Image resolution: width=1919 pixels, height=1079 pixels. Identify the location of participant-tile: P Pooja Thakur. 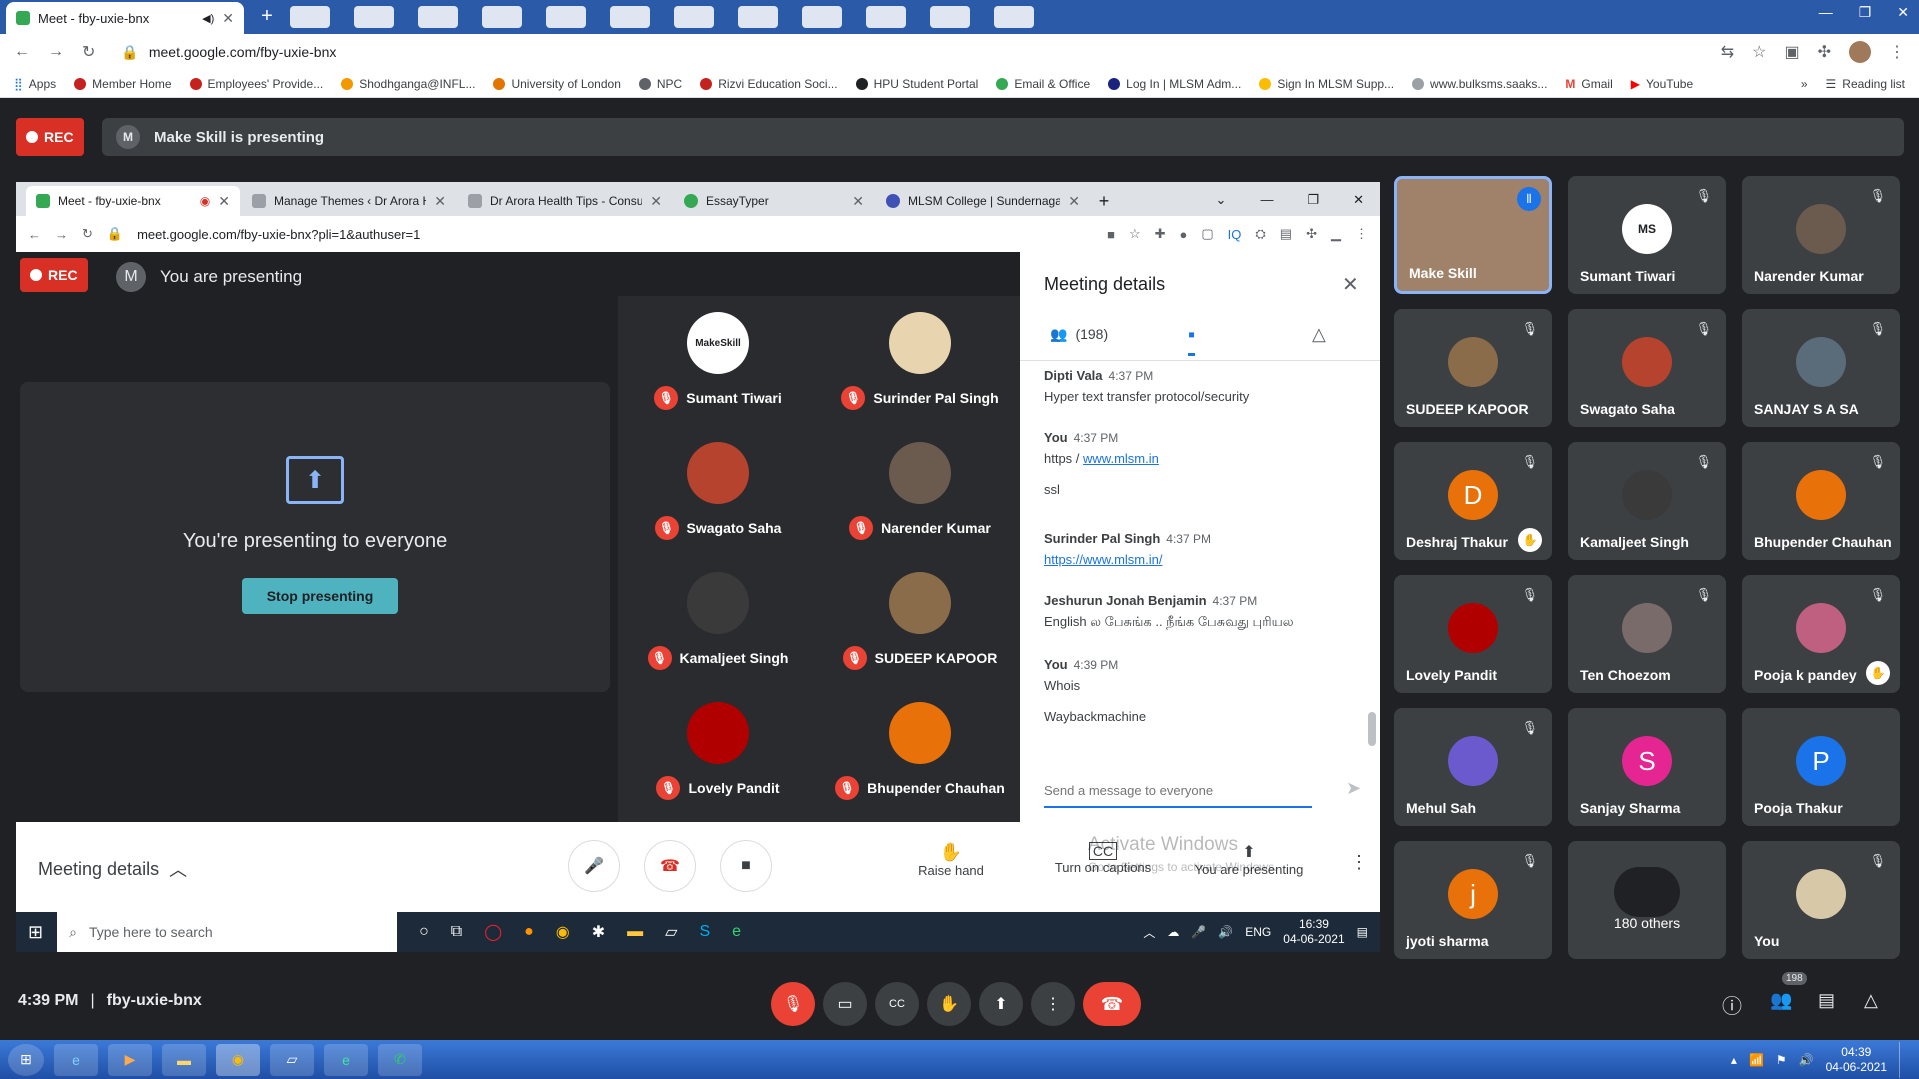
(1821, 767).